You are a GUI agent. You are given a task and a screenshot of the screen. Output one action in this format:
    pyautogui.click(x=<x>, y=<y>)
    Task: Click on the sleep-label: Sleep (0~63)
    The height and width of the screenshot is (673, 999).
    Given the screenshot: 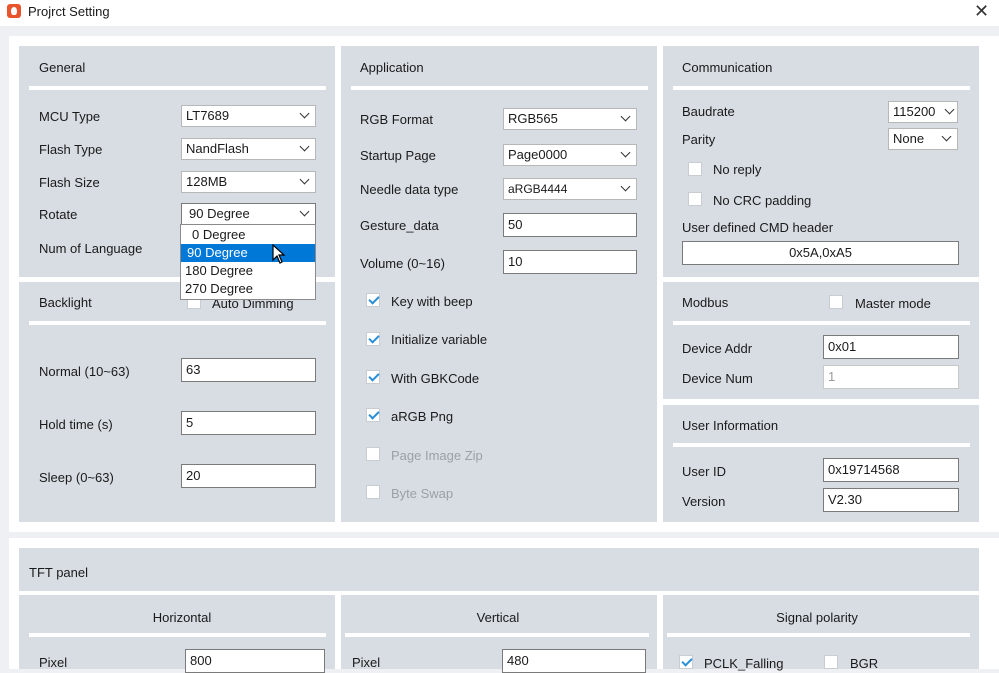 What is the action you would take?
    pyautogui.click(x=76, y=477)
    